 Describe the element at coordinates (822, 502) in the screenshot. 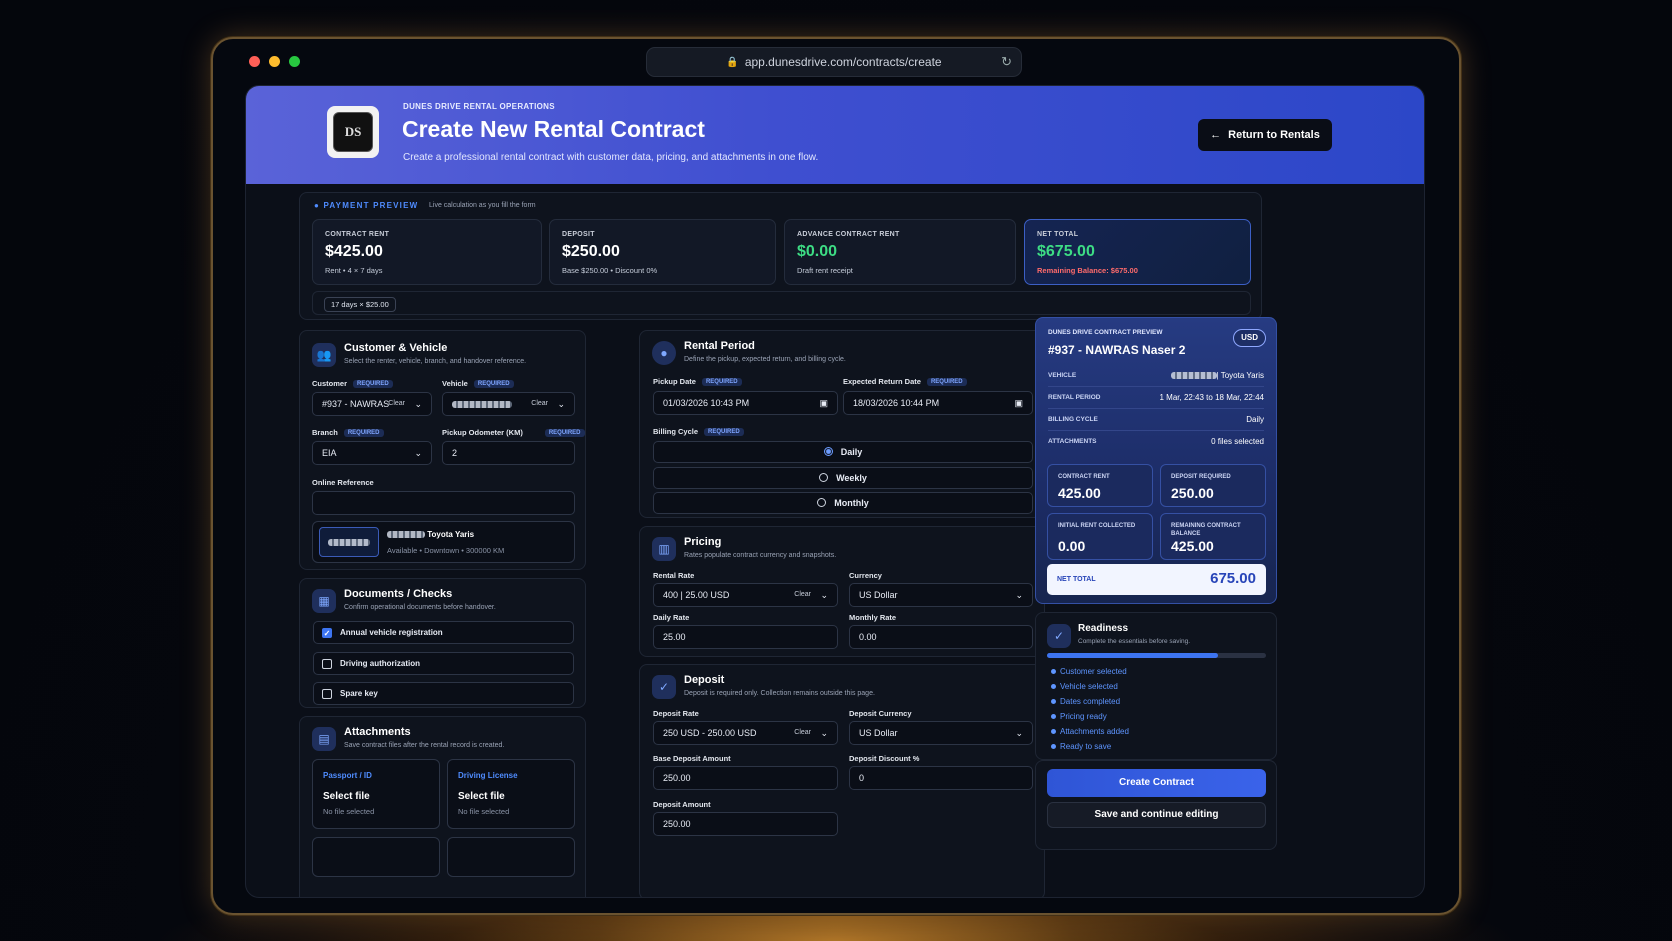

I see `radio-icon` at that location.